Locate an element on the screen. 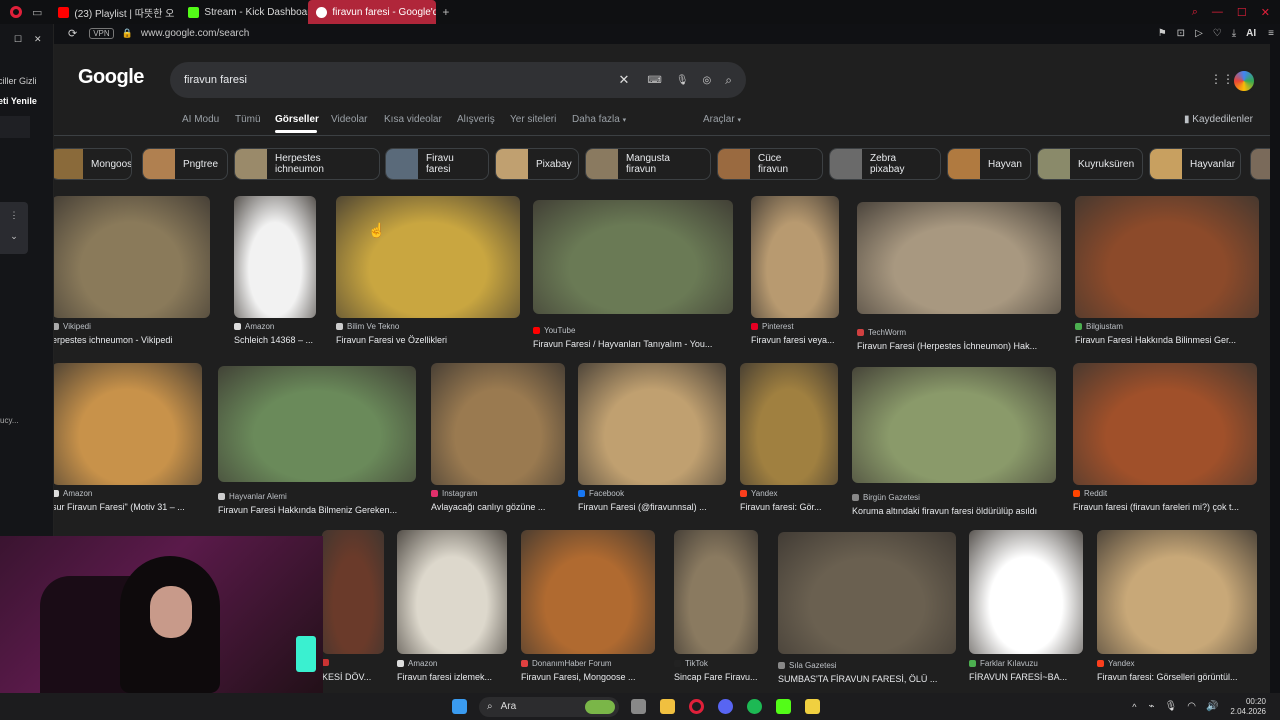  chip-zebra: Zebra pixabay is located at coordinates (885, 164).